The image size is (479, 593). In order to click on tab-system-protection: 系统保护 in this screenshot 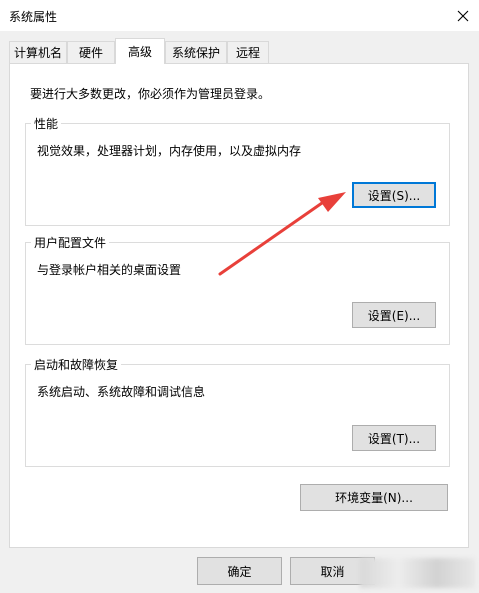, I will do `click(196, 52)`.